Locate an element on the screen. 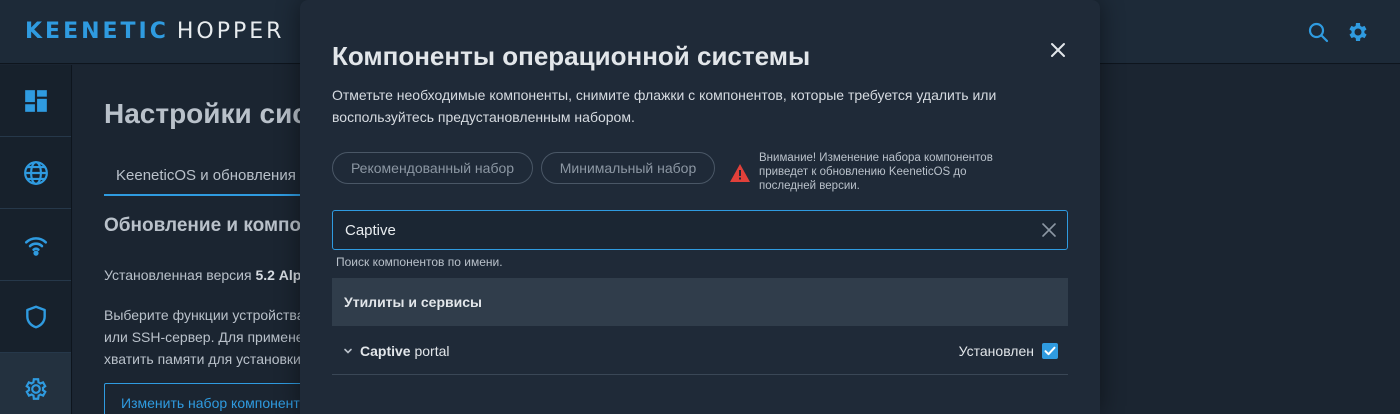 The width and height of the screenshot is (1400, 414). component-group-header: Утилиты и сервисы is located at coordinates (700, 302).